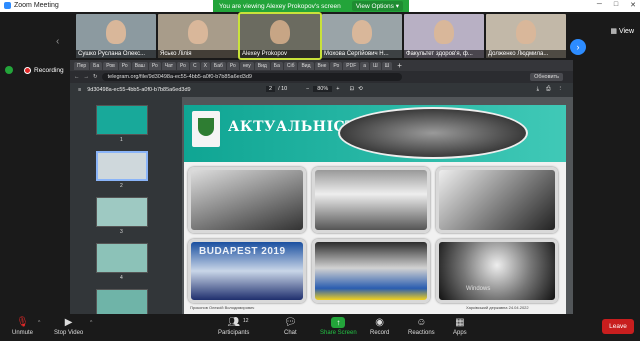 This screenshot has width=640, height=341. I want to click on minimize-icon: ─, so click(599, 5).